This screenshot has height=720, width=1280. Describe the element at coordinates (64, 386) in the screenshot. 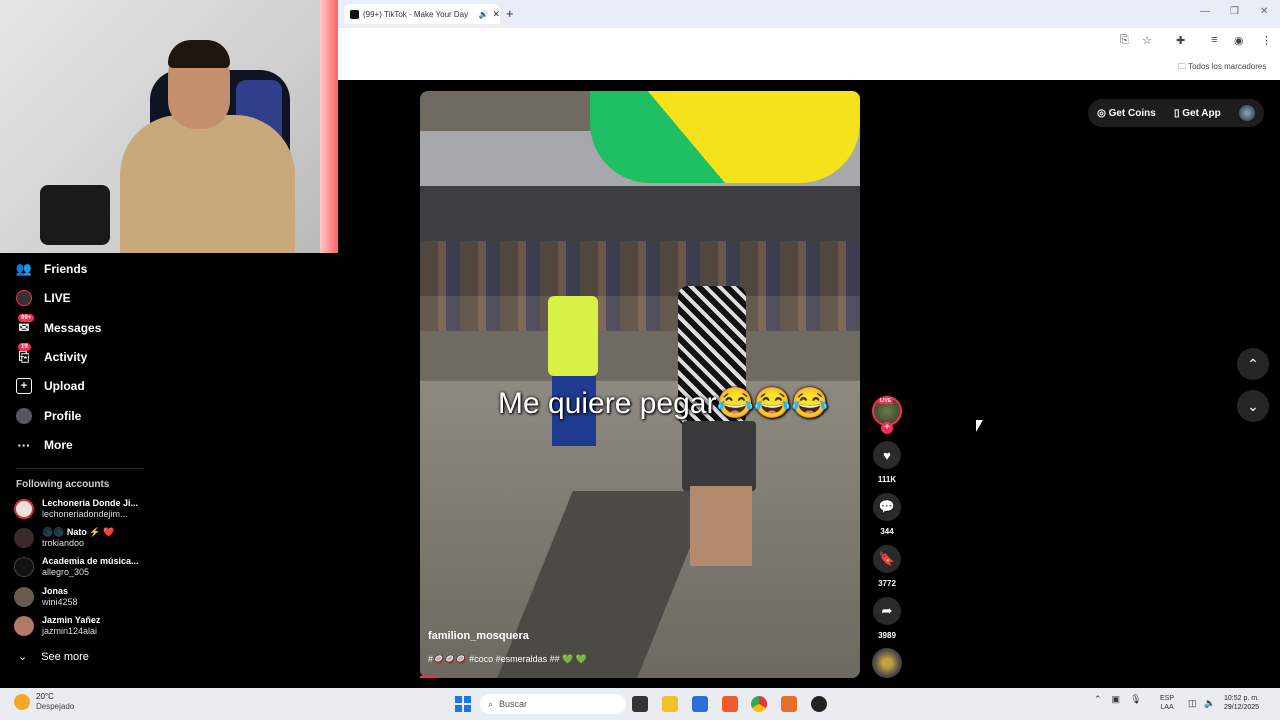

I see `sidebar-item-label: Upload` at that location.